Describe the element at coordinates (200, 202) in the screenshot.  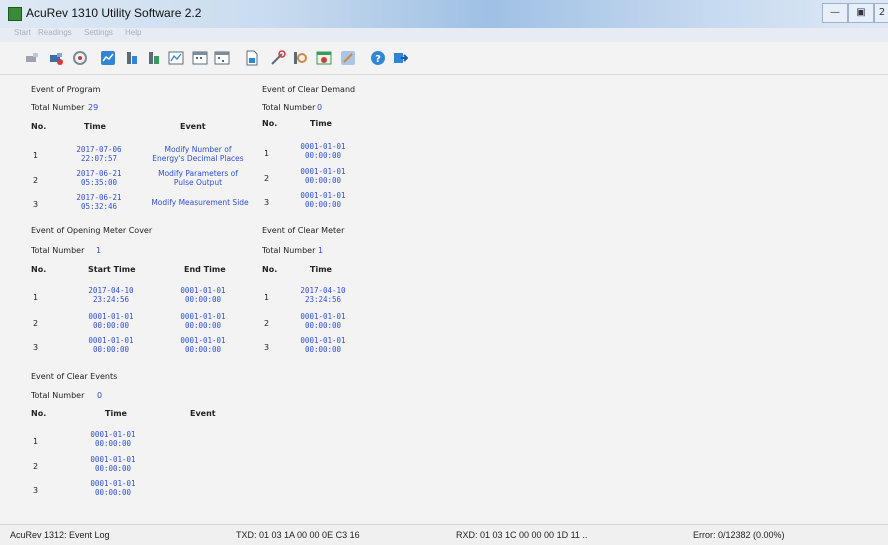
I see `program-row-event: Modify Measurement Side` at that location.